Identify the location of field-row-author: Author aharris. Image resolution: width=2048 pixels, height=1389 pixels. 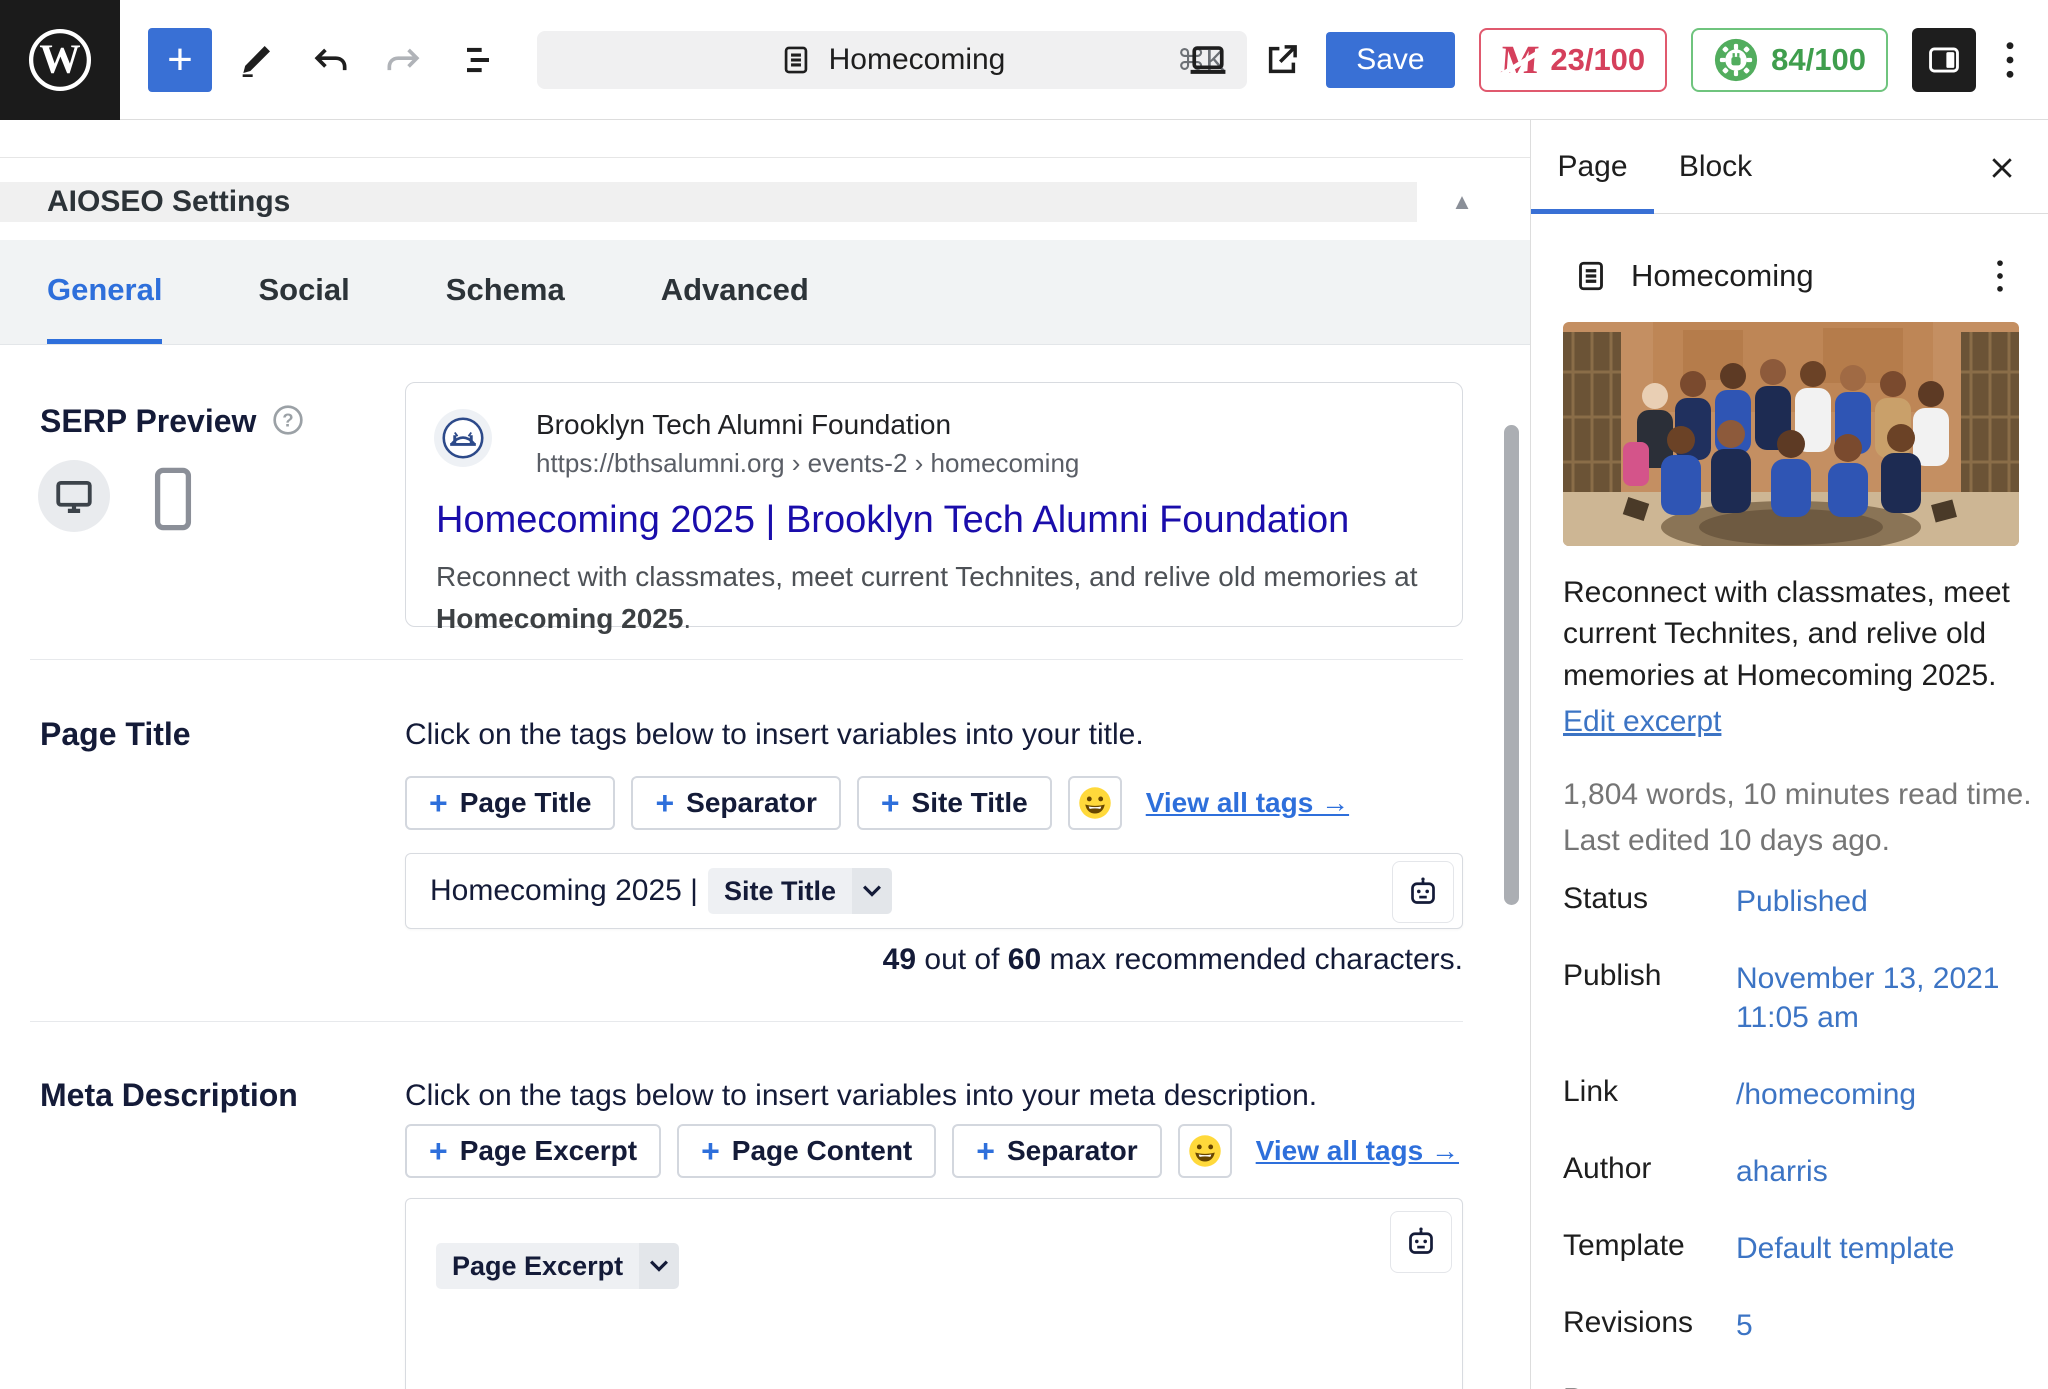
(1793, 1171).